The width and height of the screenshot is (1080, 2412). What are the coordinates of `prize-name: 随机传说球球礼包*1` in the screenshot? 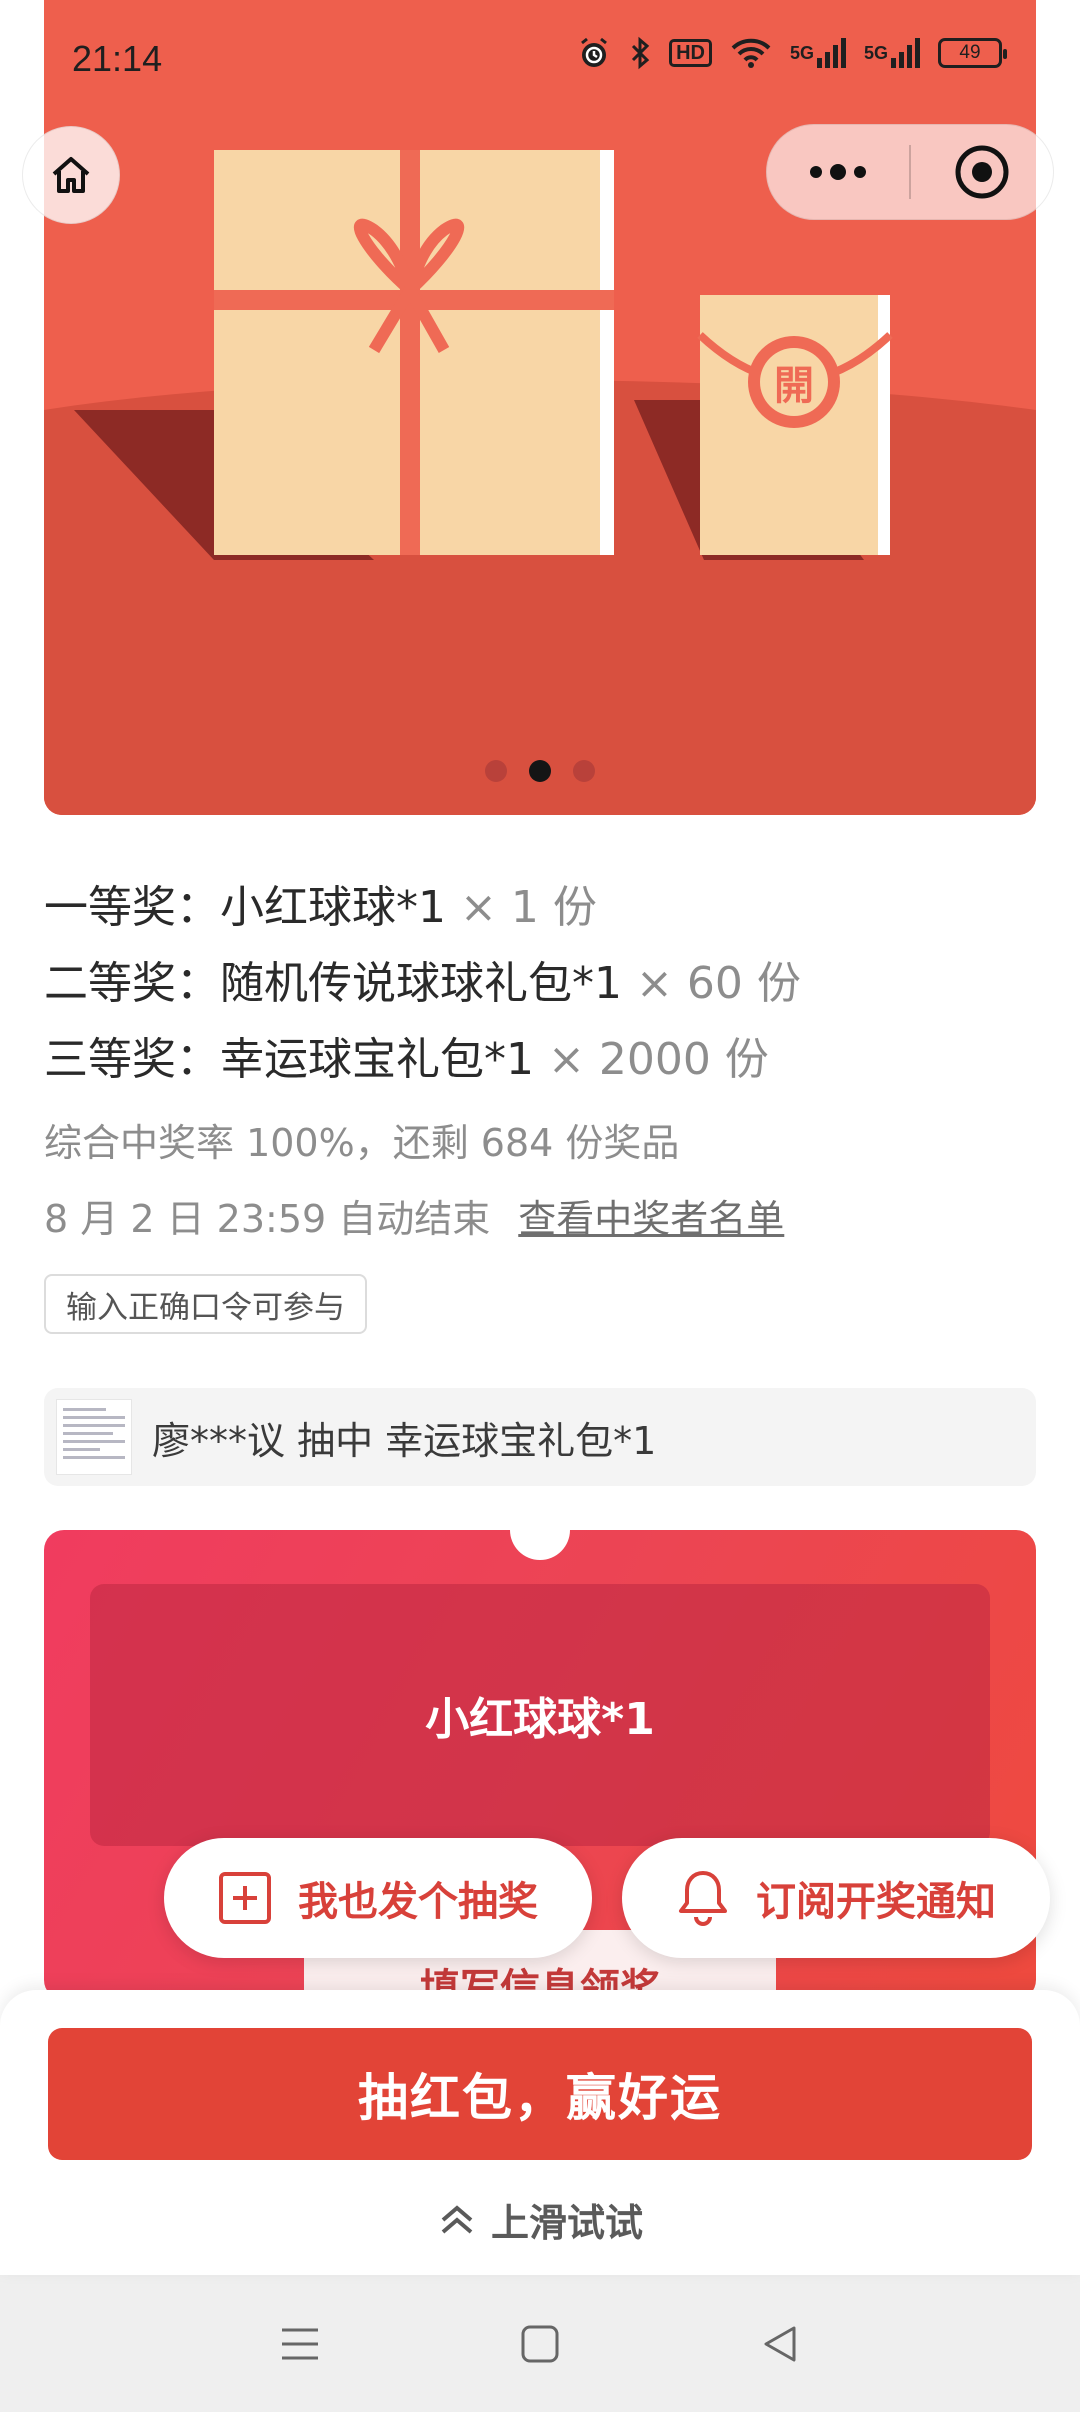 It's located at (421, 983).